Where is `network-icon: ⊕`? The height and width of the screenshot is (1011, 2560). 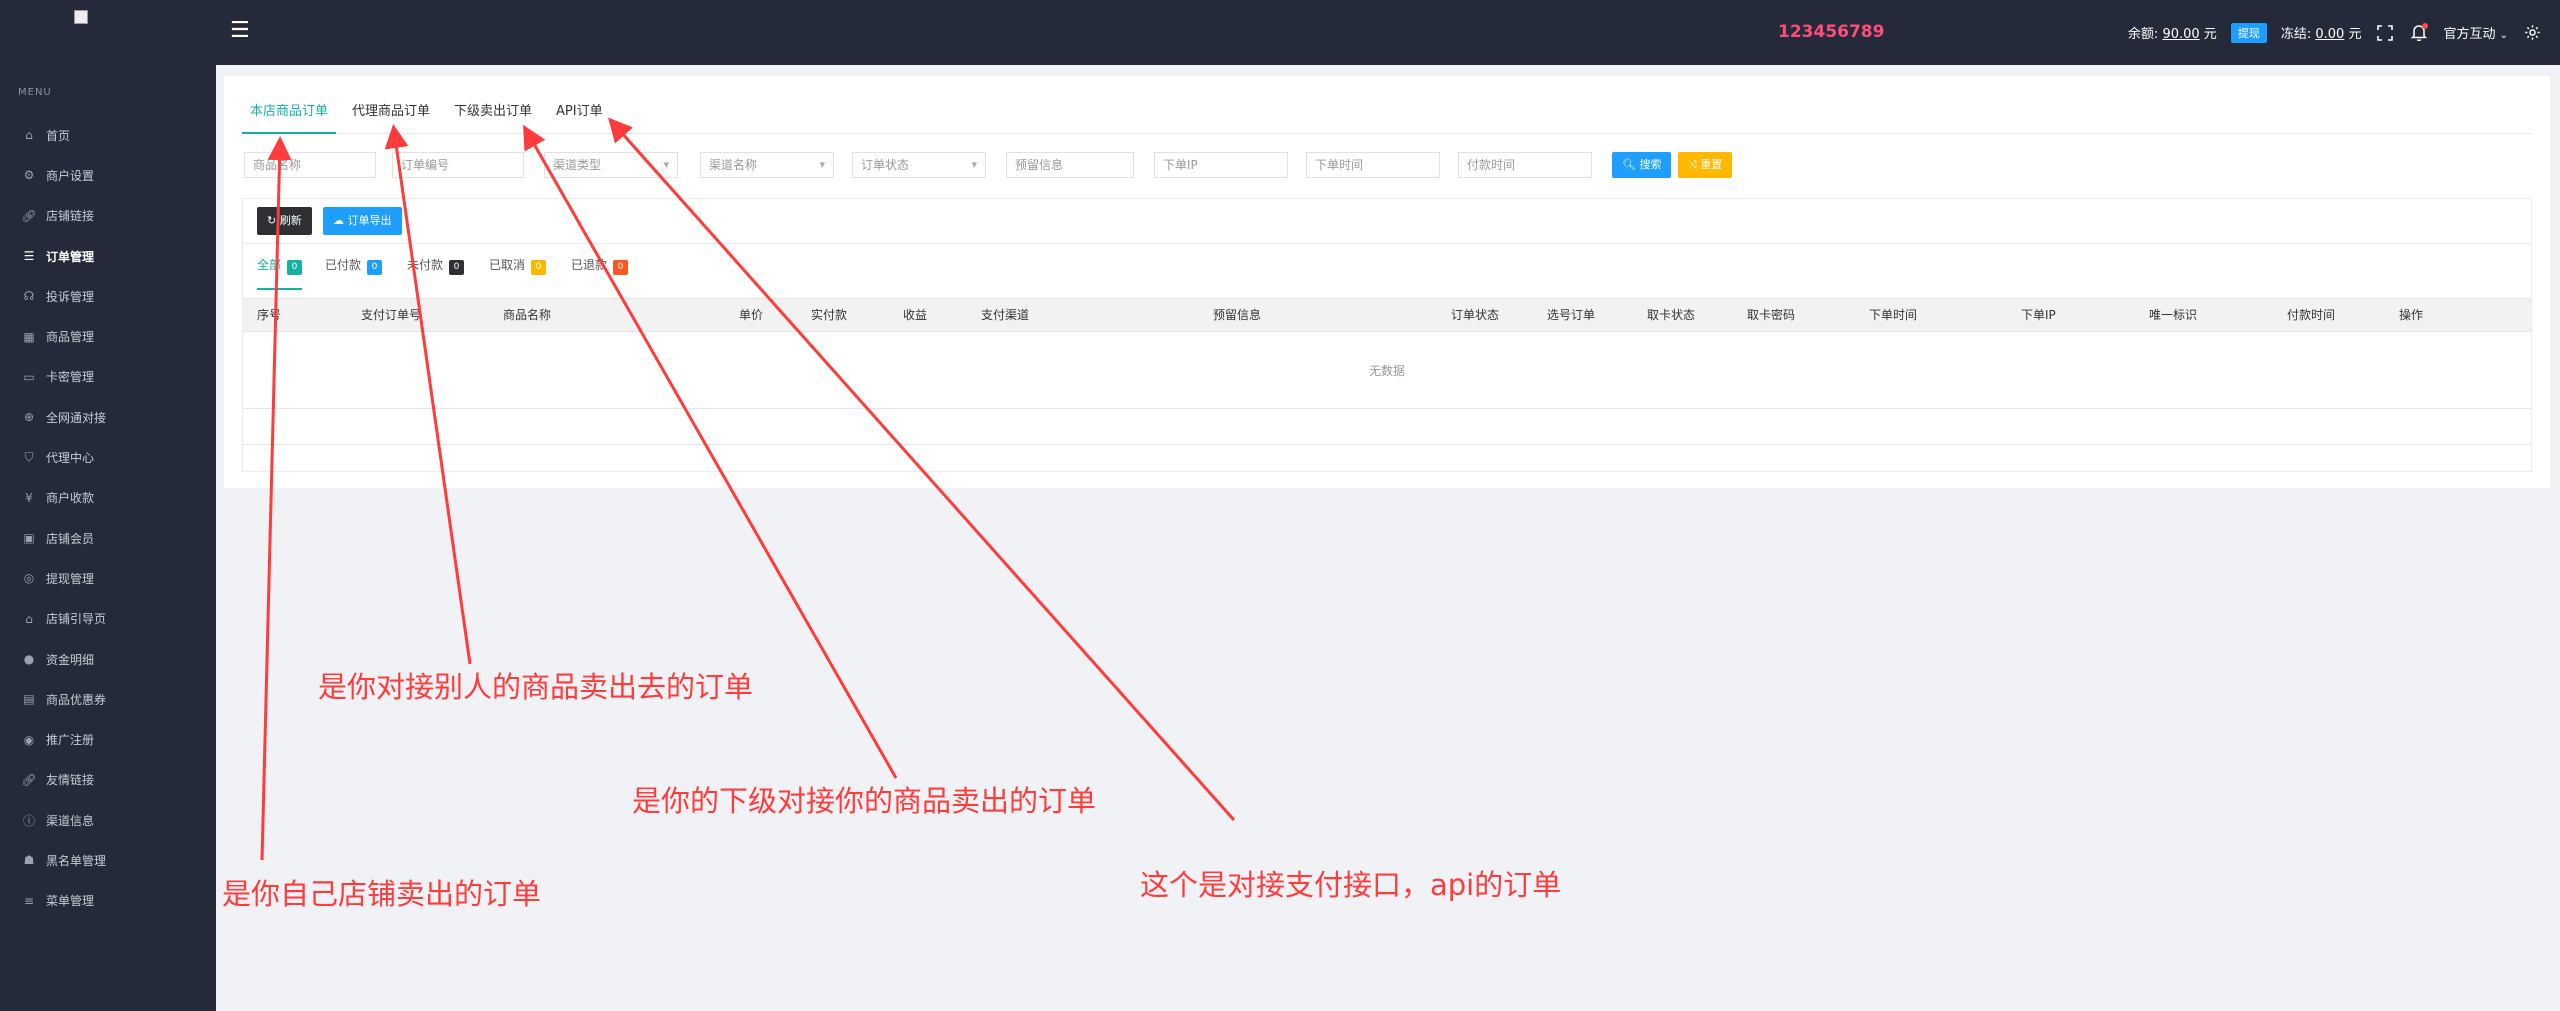
network-icon: ⊕ is located at coordinates (29, 417).